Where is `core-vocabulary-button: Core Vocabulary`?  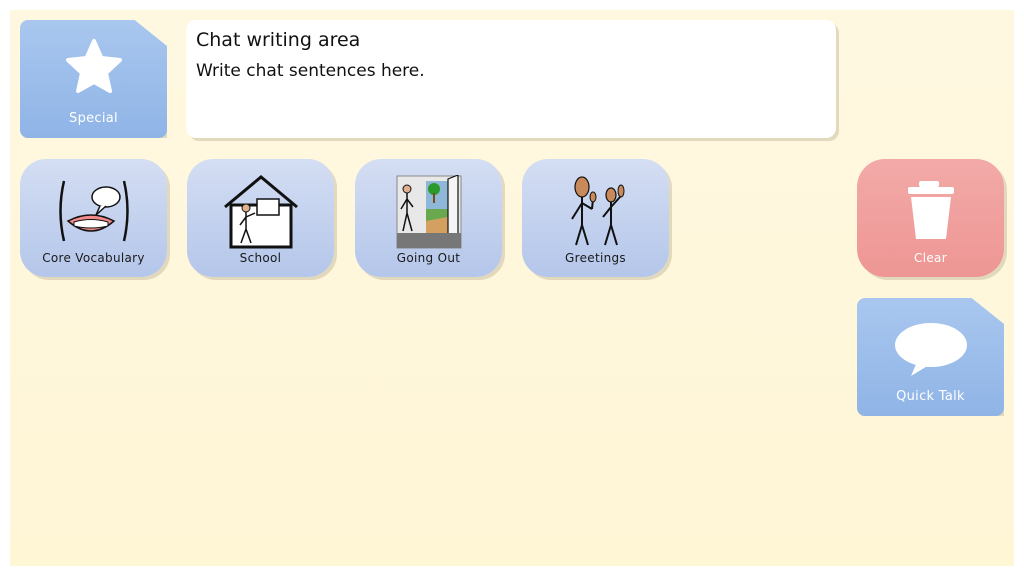 core-vocabulary-button: Core Vocabulary is located at coordinates (93, 218).